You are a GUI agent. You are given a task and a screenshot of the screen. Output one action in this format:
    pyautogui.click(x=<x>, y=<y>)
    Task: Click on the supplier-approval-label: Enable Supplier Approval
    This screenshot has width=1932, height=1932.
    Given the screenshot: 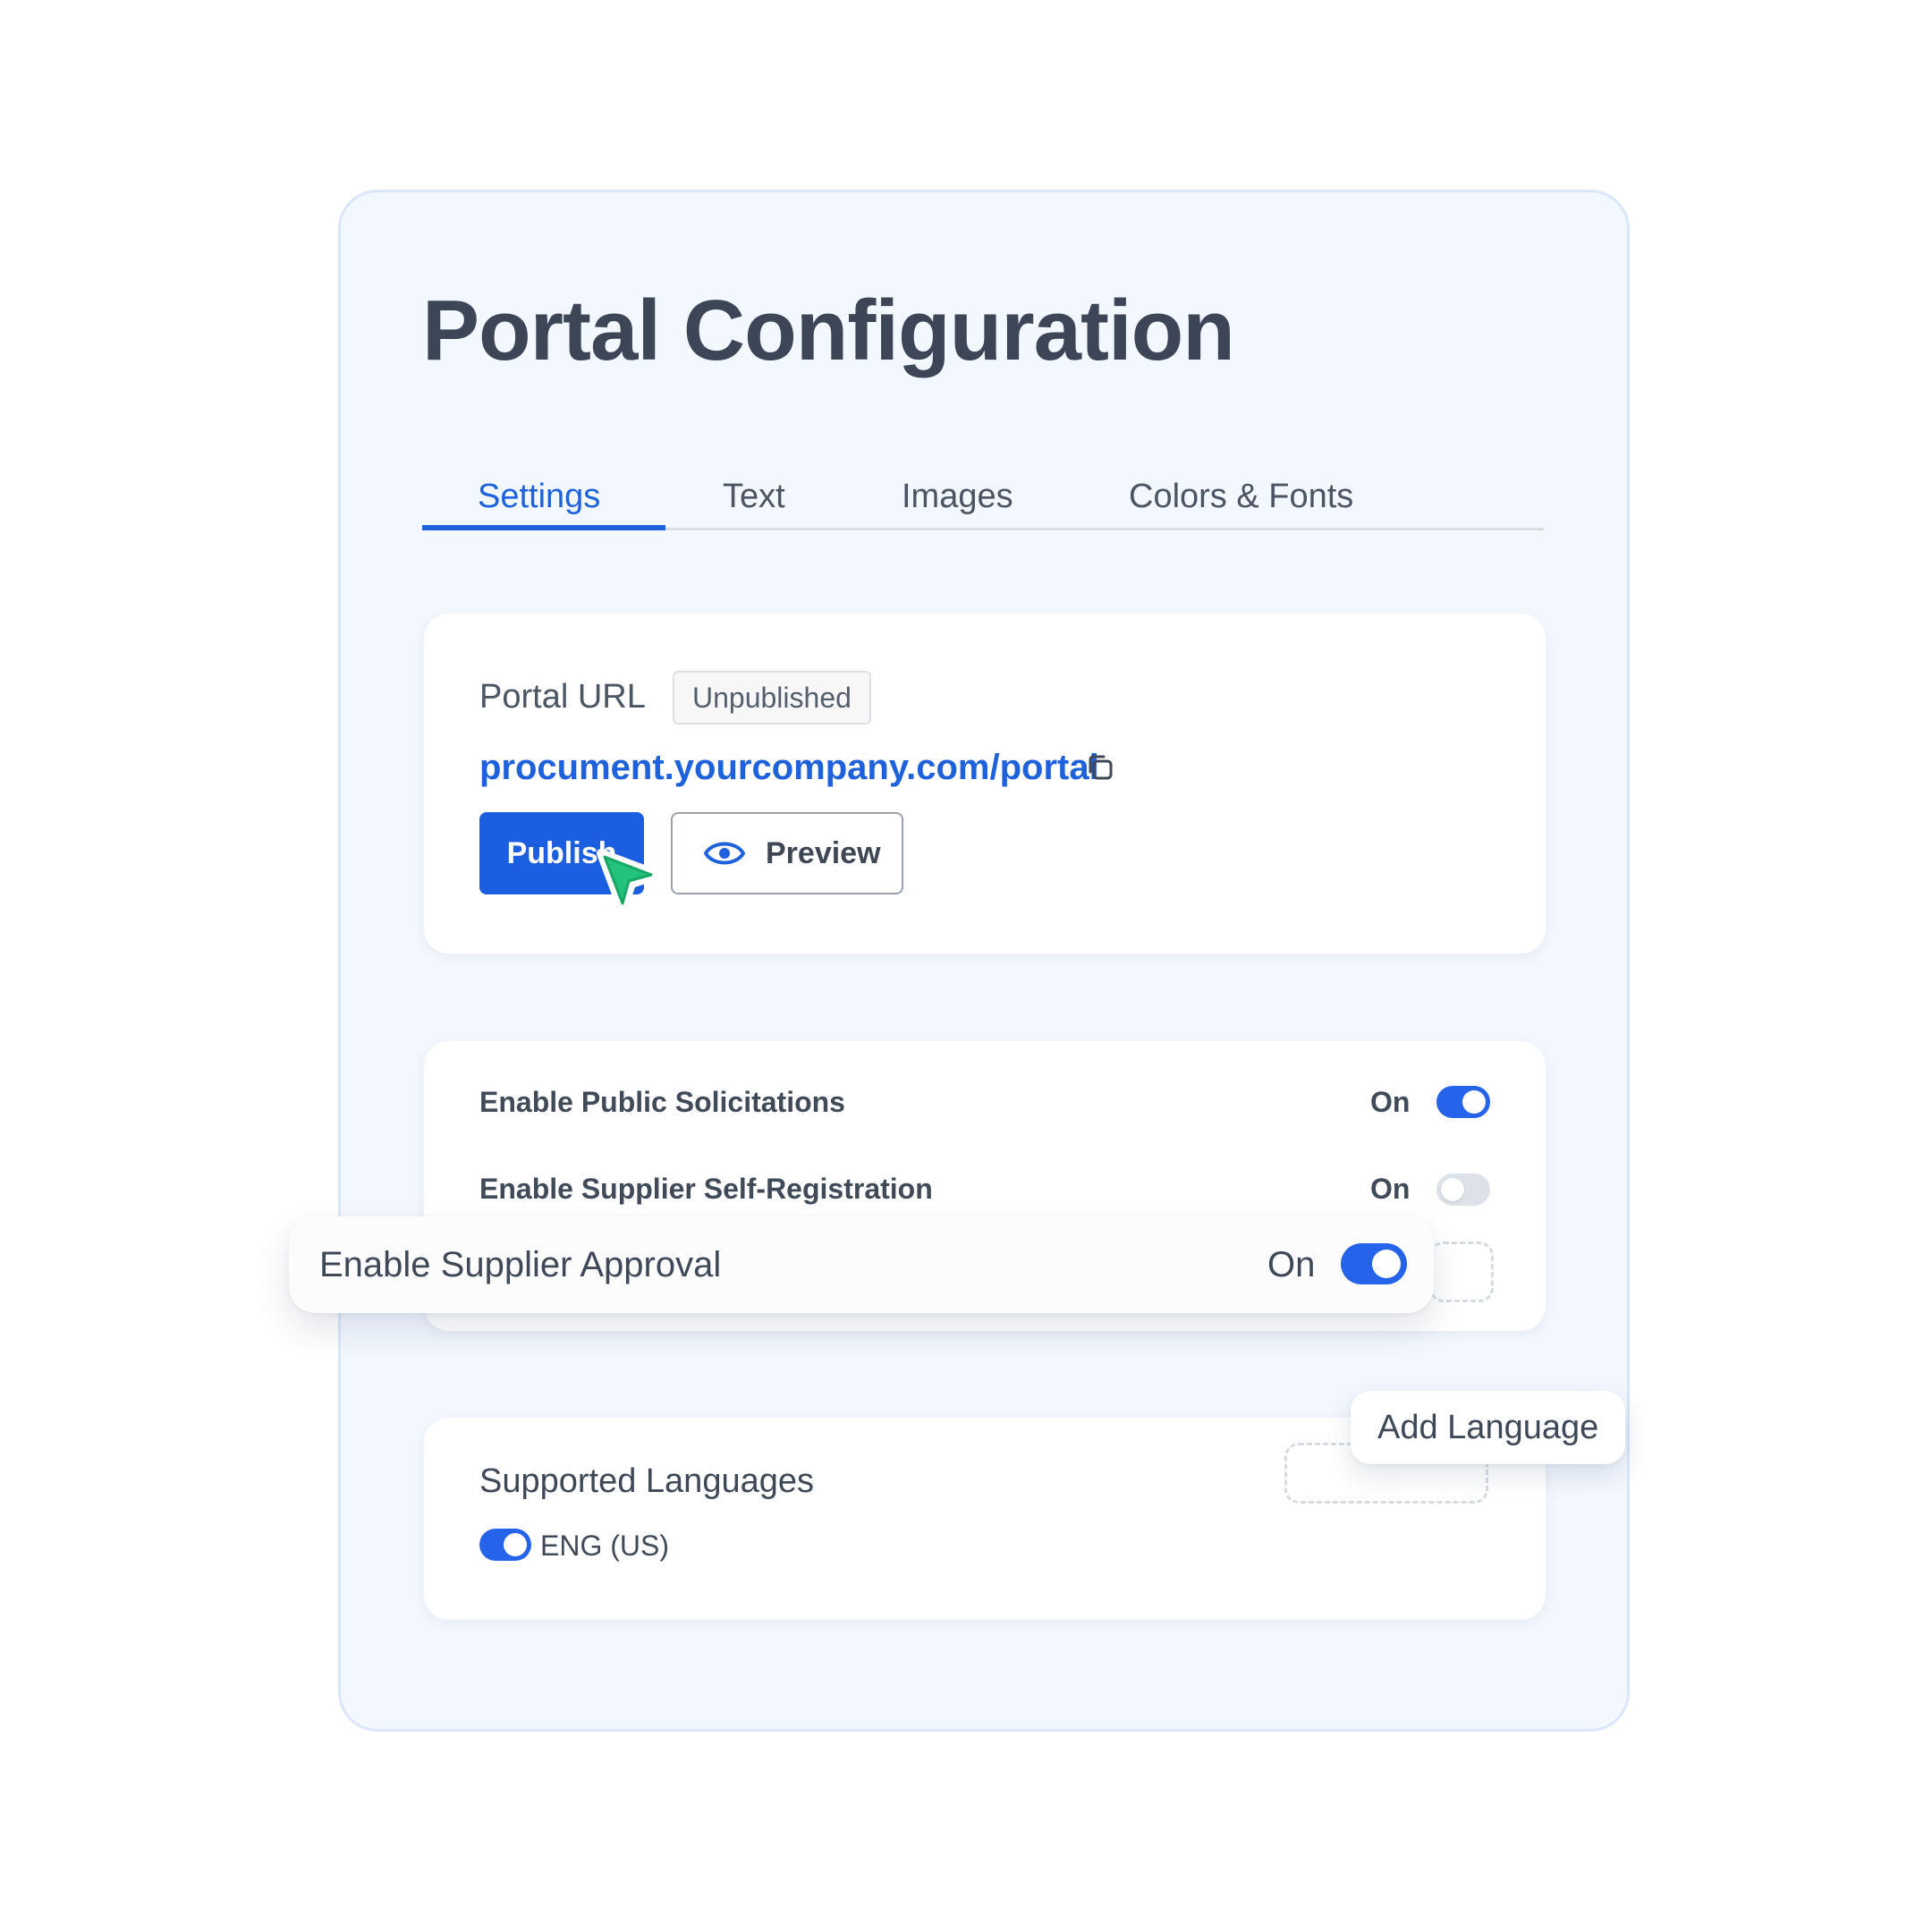 What is the action you would take?
    pyautogui.click(x=520, y=1264)
    